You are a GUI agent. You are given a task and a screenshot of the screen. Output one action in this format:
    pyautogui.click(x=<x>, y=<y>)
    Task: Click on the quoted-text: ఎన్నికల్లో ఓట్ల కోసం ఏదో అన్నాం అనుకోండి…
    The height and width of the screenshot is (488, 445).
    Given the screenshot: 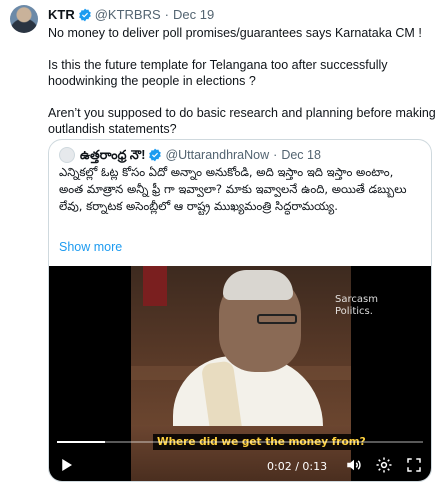 What is the action you would take?
    pyautogui.click(x=233, y=189)
    